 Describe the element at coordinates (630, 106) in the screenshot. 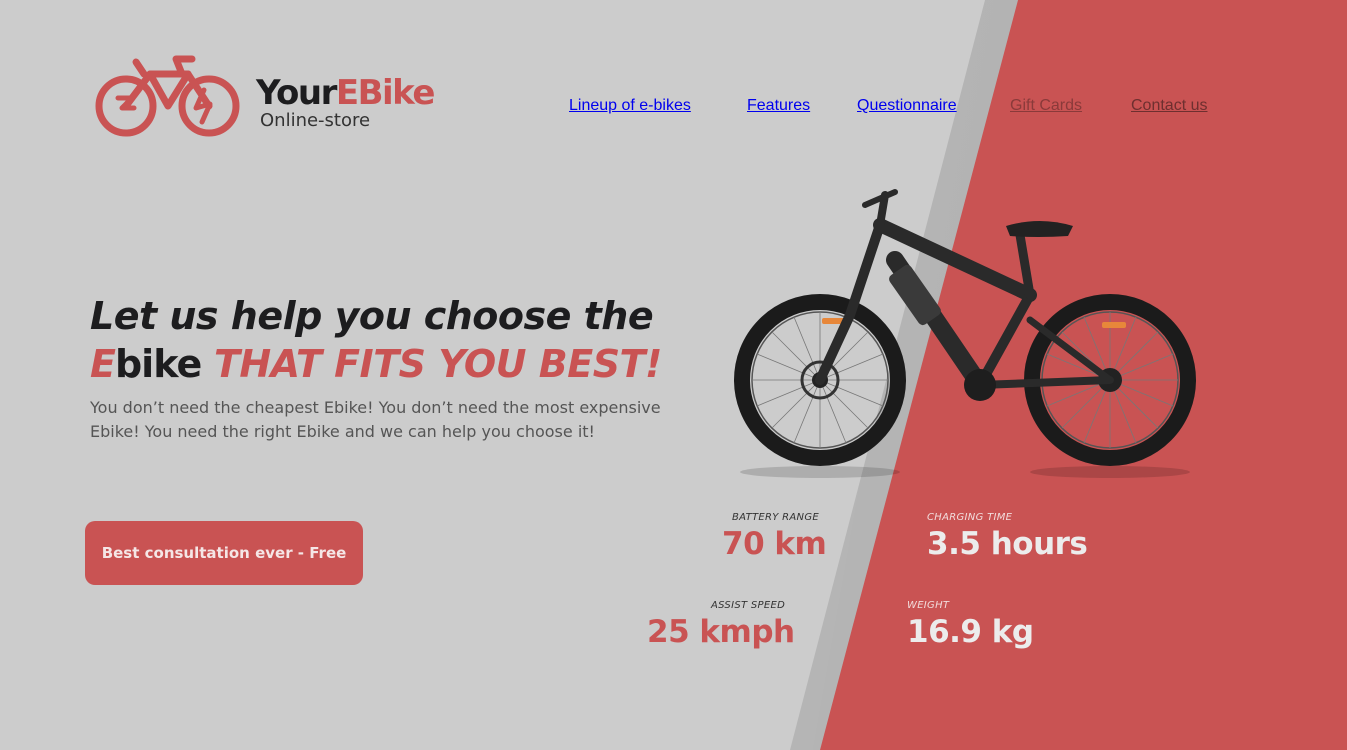

I see `nav-item-lineup: Lineup of e-bikes` at that location.